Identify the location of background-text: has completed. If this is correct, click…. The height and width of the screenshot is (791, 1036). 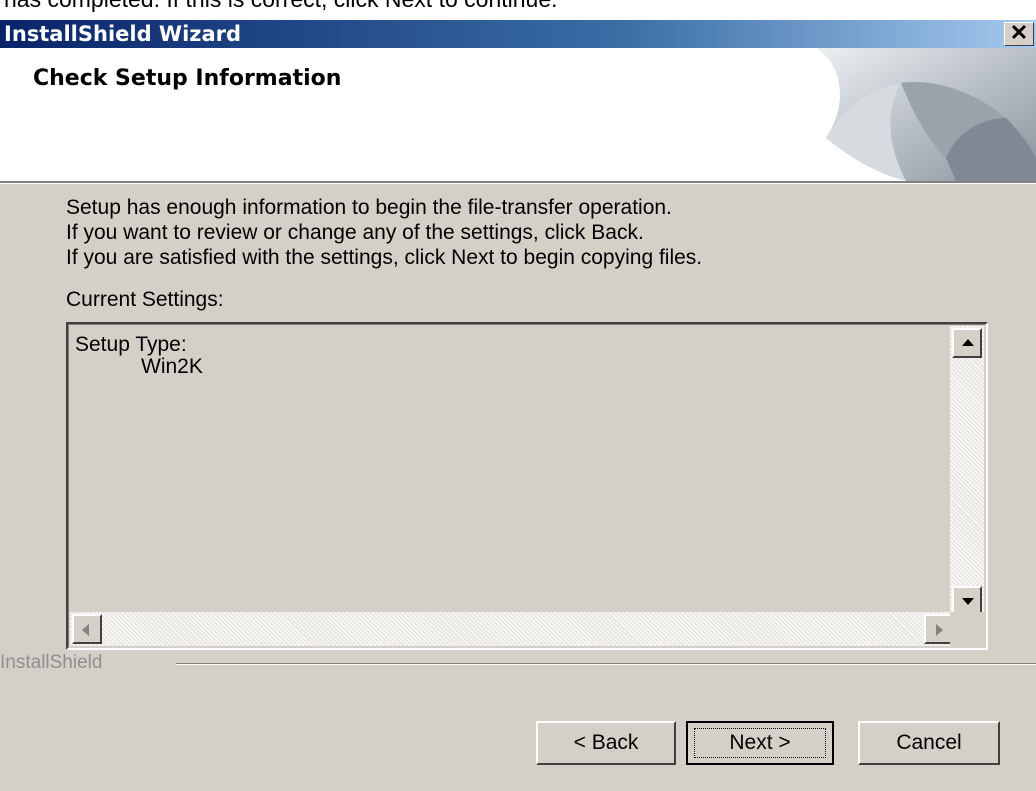
(281, 6).